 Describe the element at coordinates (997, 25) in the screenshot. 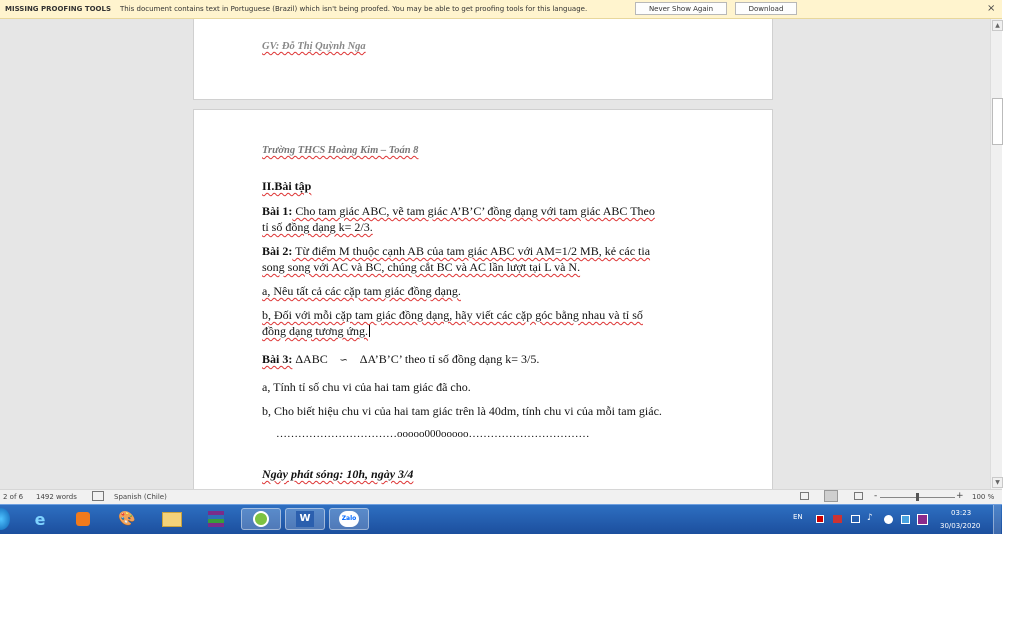

I see `scroll-up-icon: ▲` at that location.